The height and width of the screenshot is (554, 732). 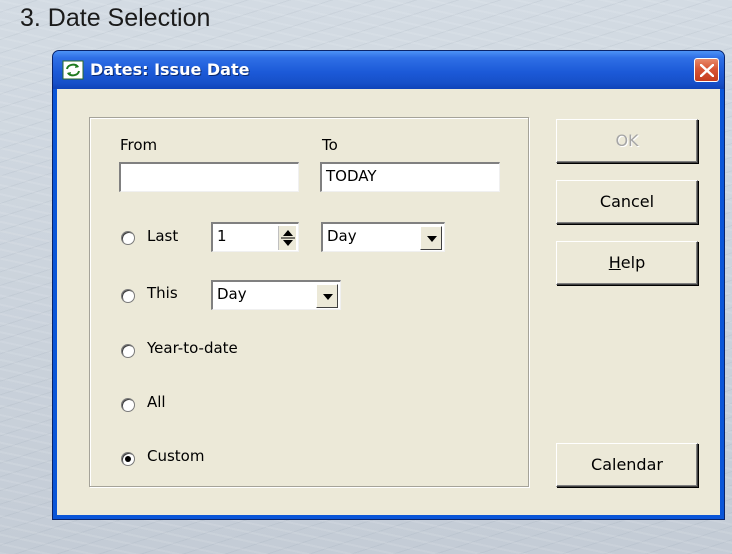 What do you see at coordinates (163, 236) in the screenshot?
I see `last-label: Last` at bounding box center [163, 236].